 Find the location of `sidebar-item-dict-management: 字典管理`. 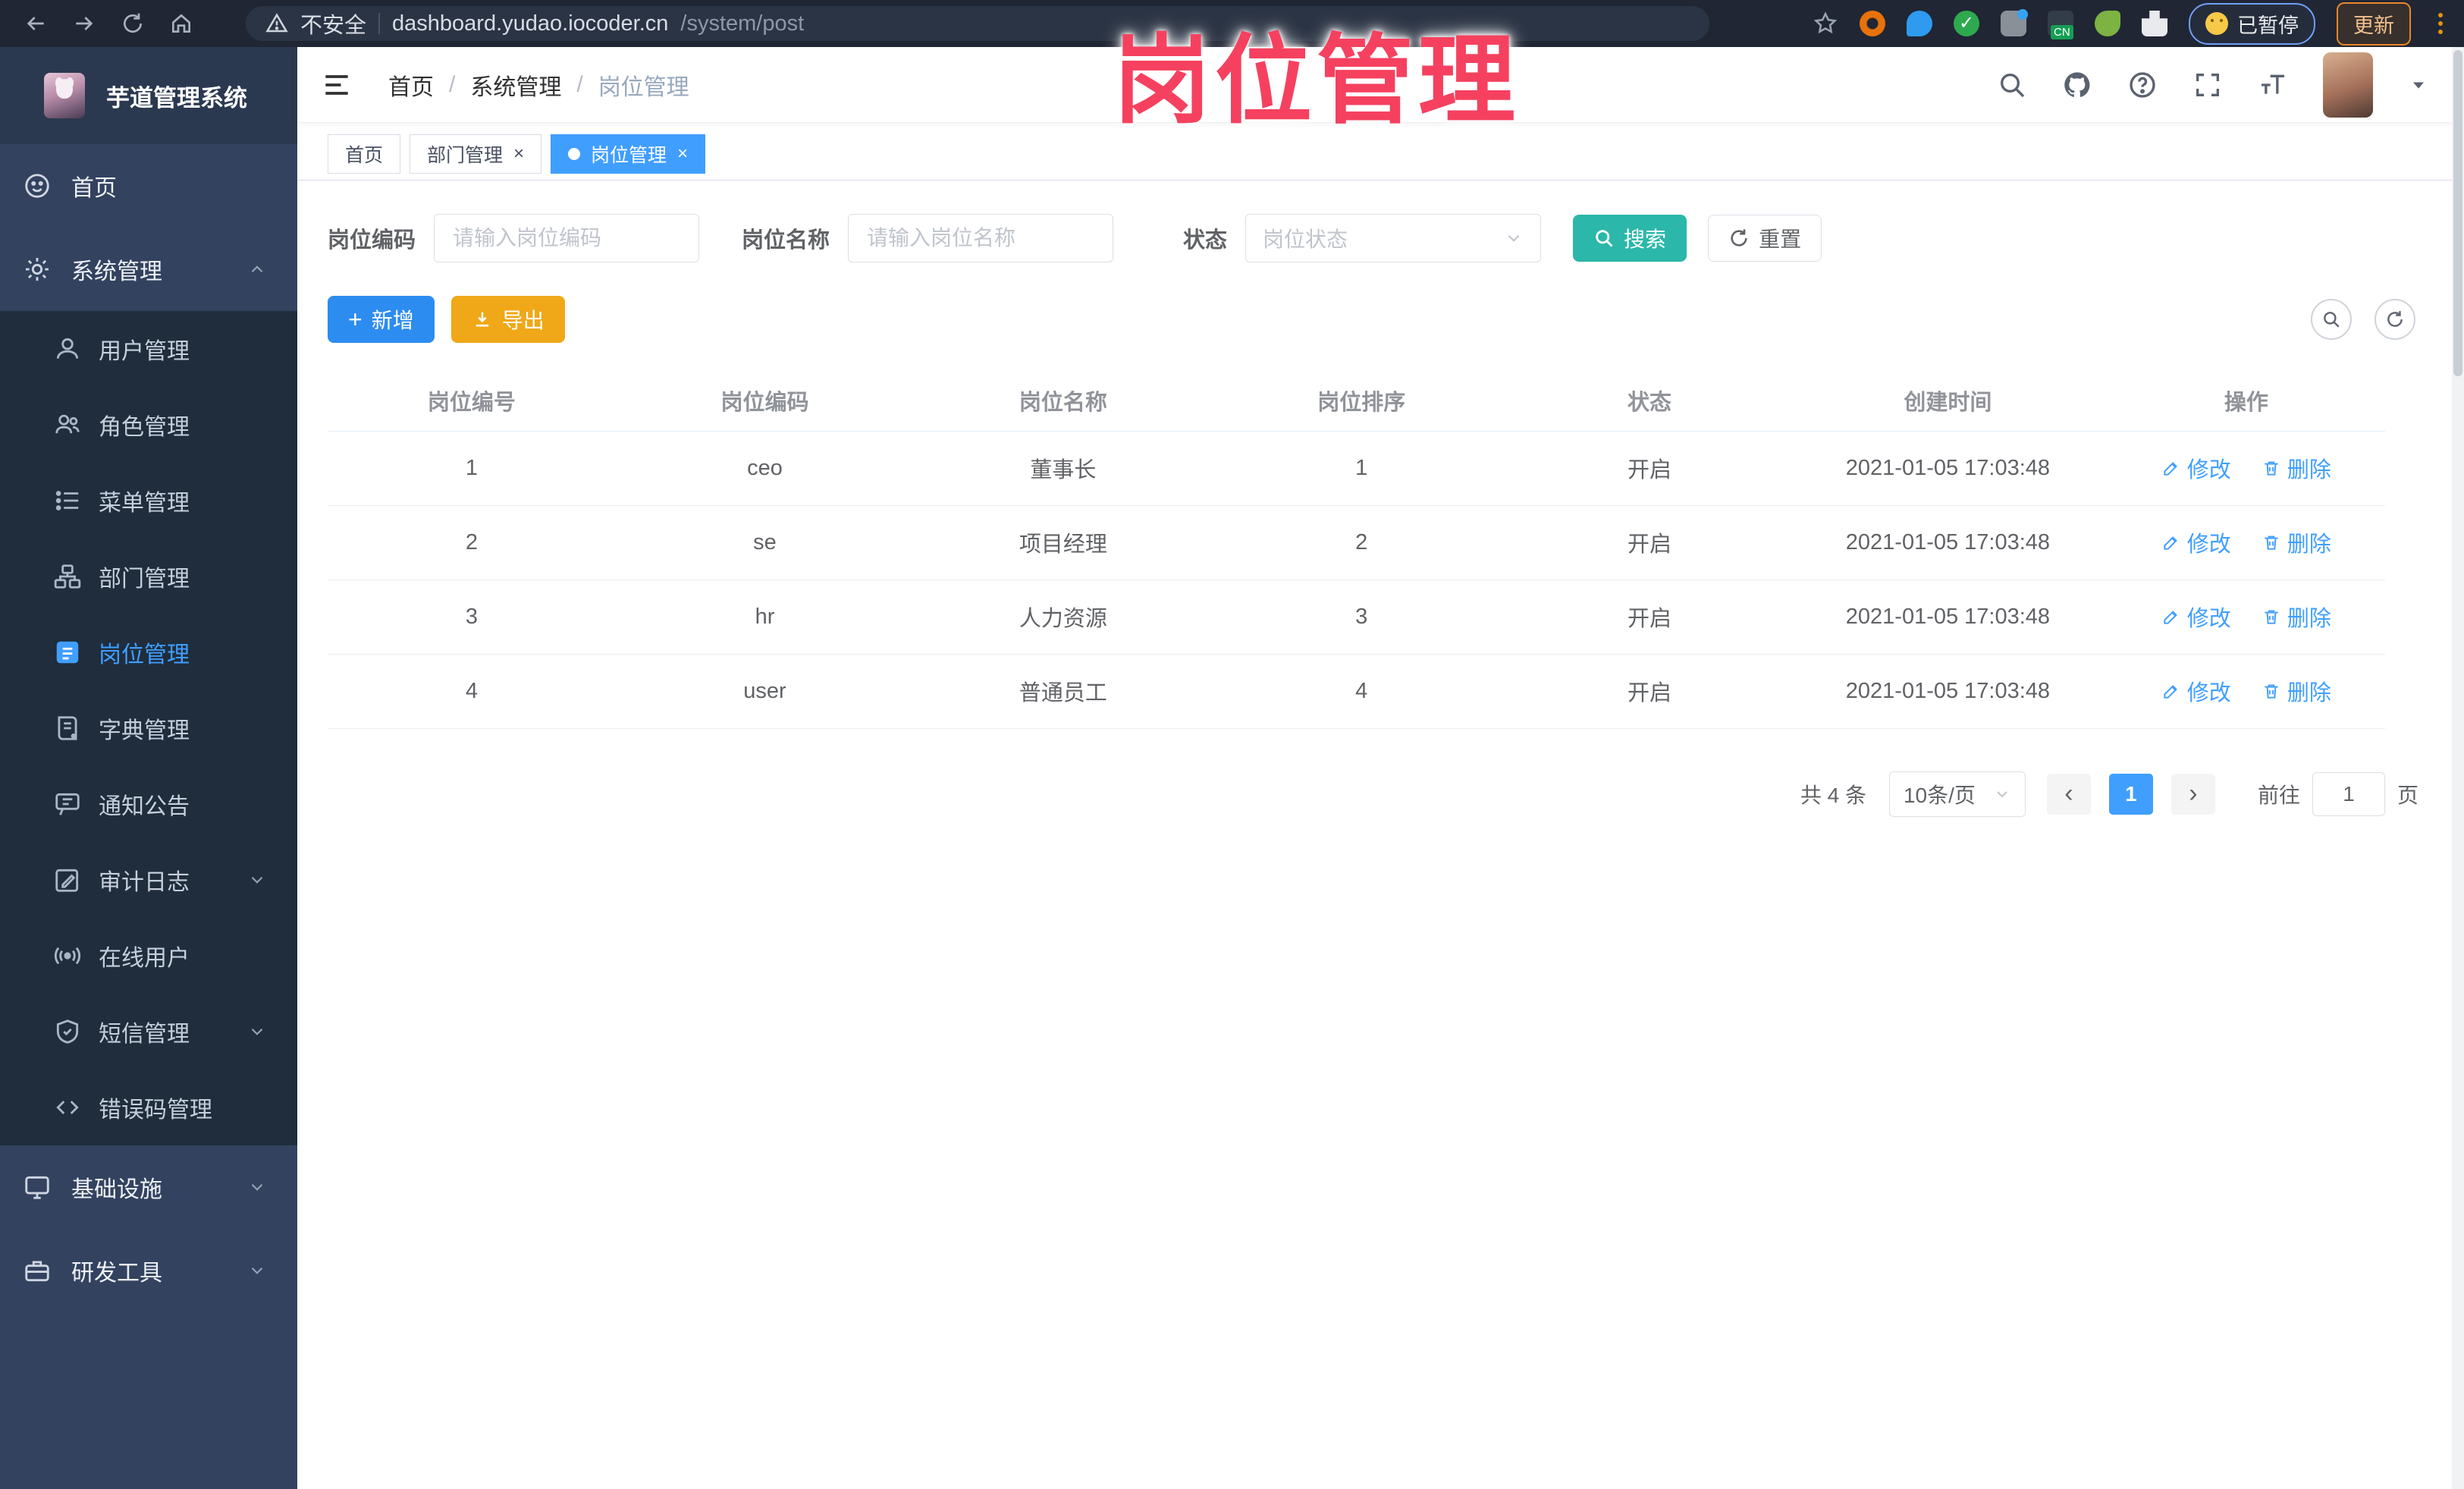

sidebar-item-dict-management: 字典管理 is located at coordinates (148, 728).